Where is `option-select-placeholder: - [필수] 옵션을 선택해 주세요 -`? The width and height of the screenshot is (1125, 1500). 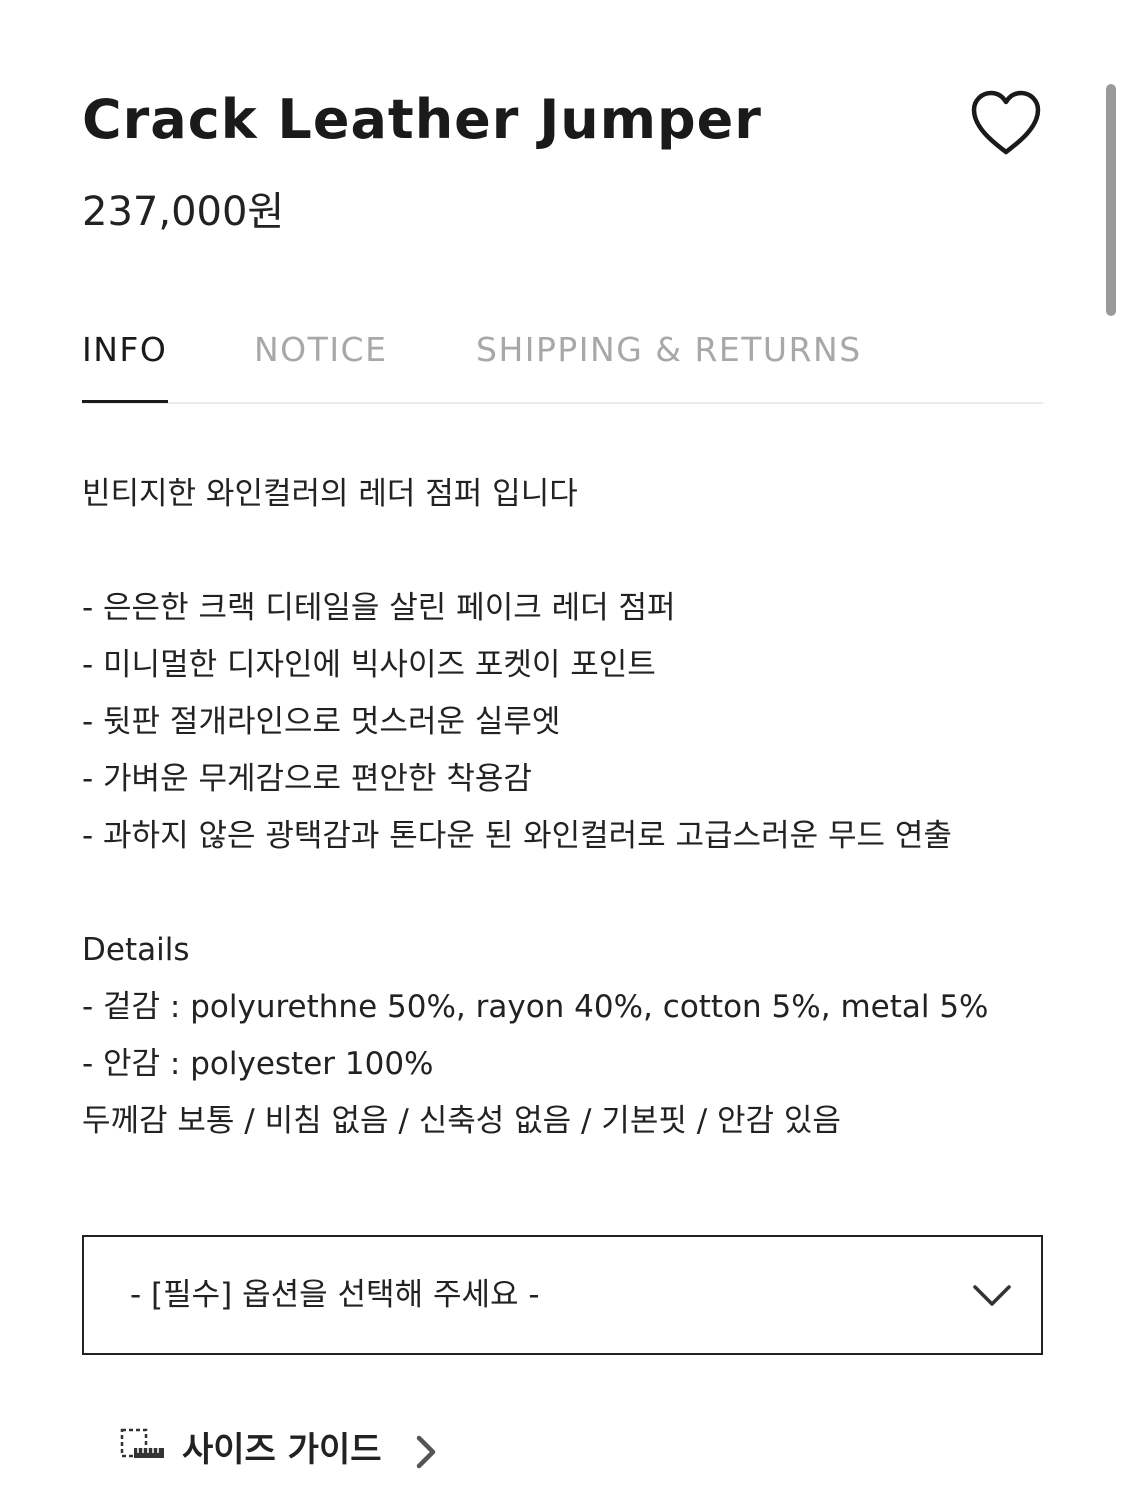 option-select-placeholder: - [필수] 옵션을 선택해 주세요 - is located at coordinates (335, 1295).